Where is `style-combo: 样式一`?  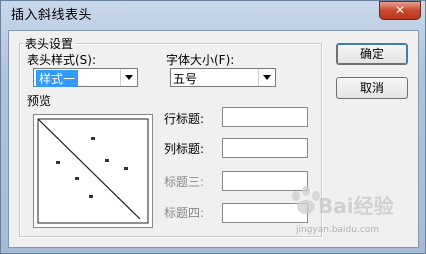 style-combo: 样式一 is located at coordinates (85, 77).